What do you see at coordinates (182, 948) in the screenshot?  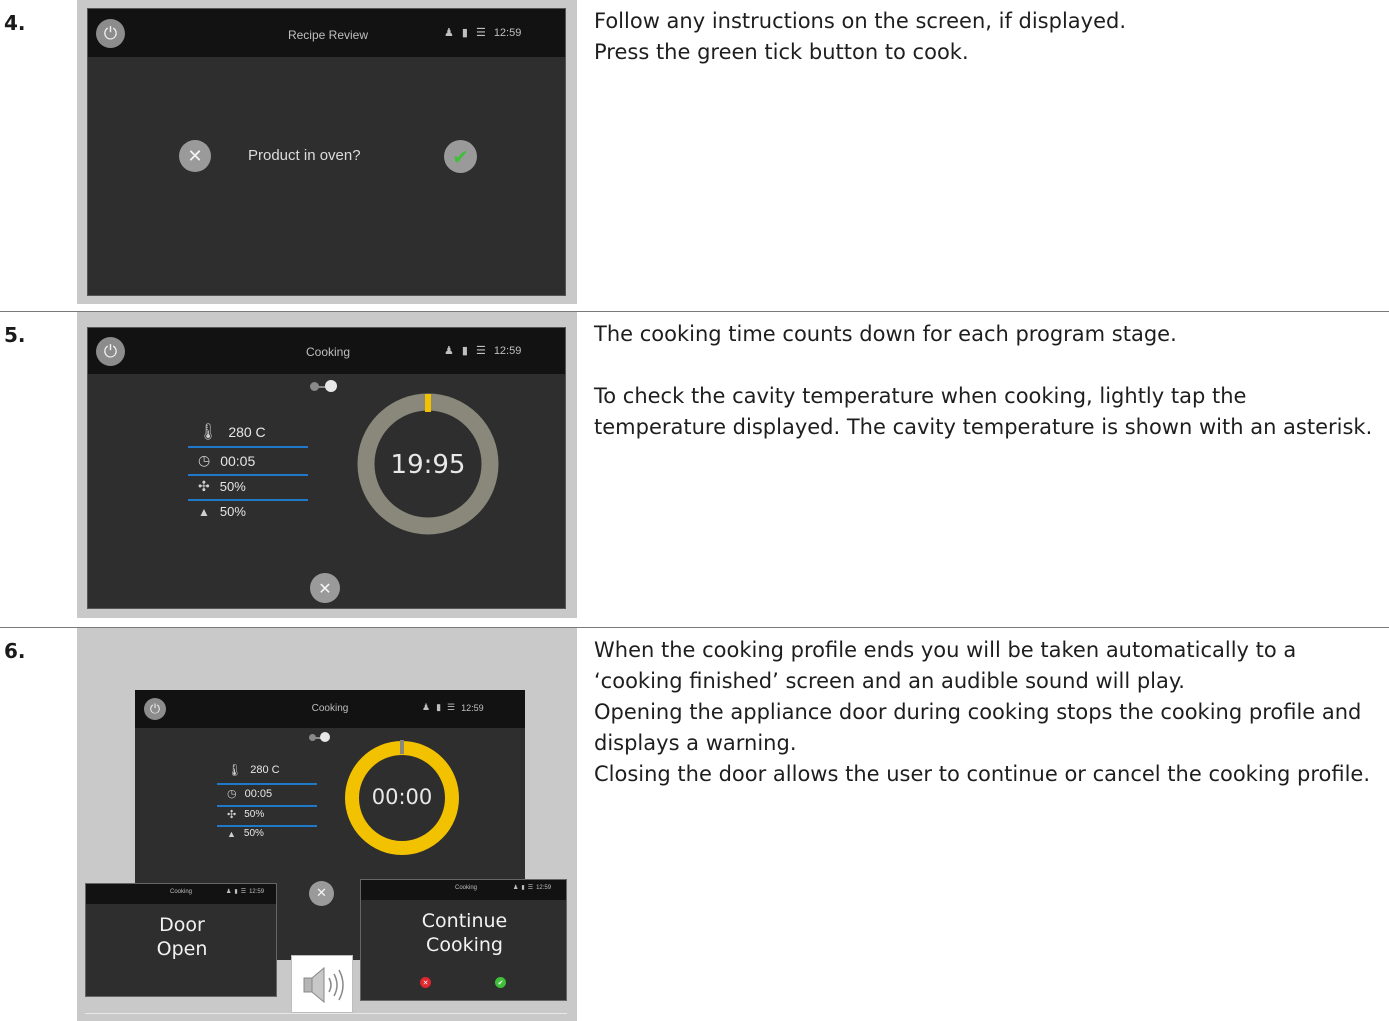 I see `door-open-line: Open` at bounding box center [182, 948].